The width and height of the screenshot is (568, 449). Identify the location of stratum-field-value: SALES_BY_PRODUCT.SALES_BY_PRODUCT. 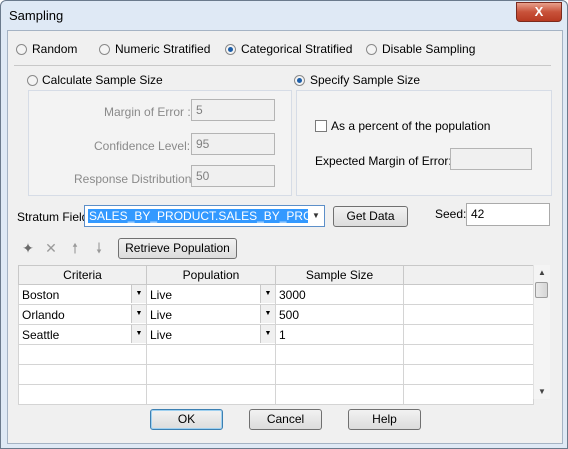
(198, 216).